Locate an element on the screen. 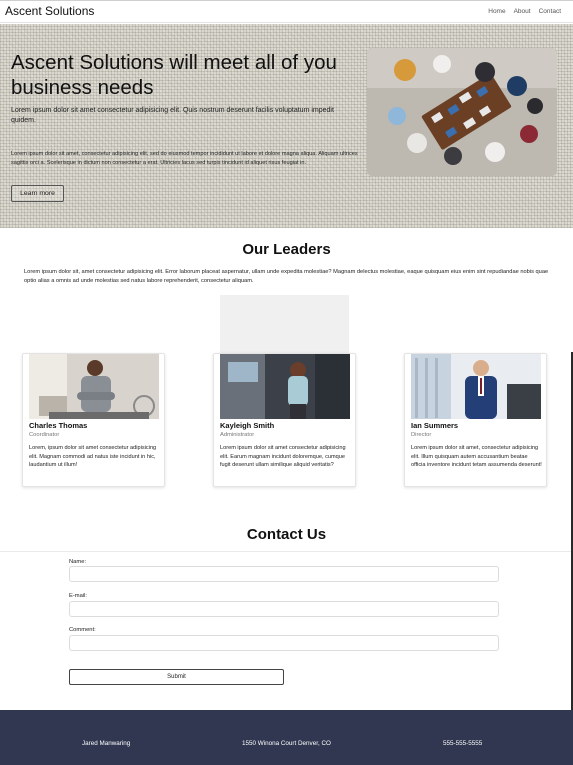 Image resolution: width=573 pixels, height=765 pixels. leader-name: Charles Thomas is located at coordinates (58, 425).